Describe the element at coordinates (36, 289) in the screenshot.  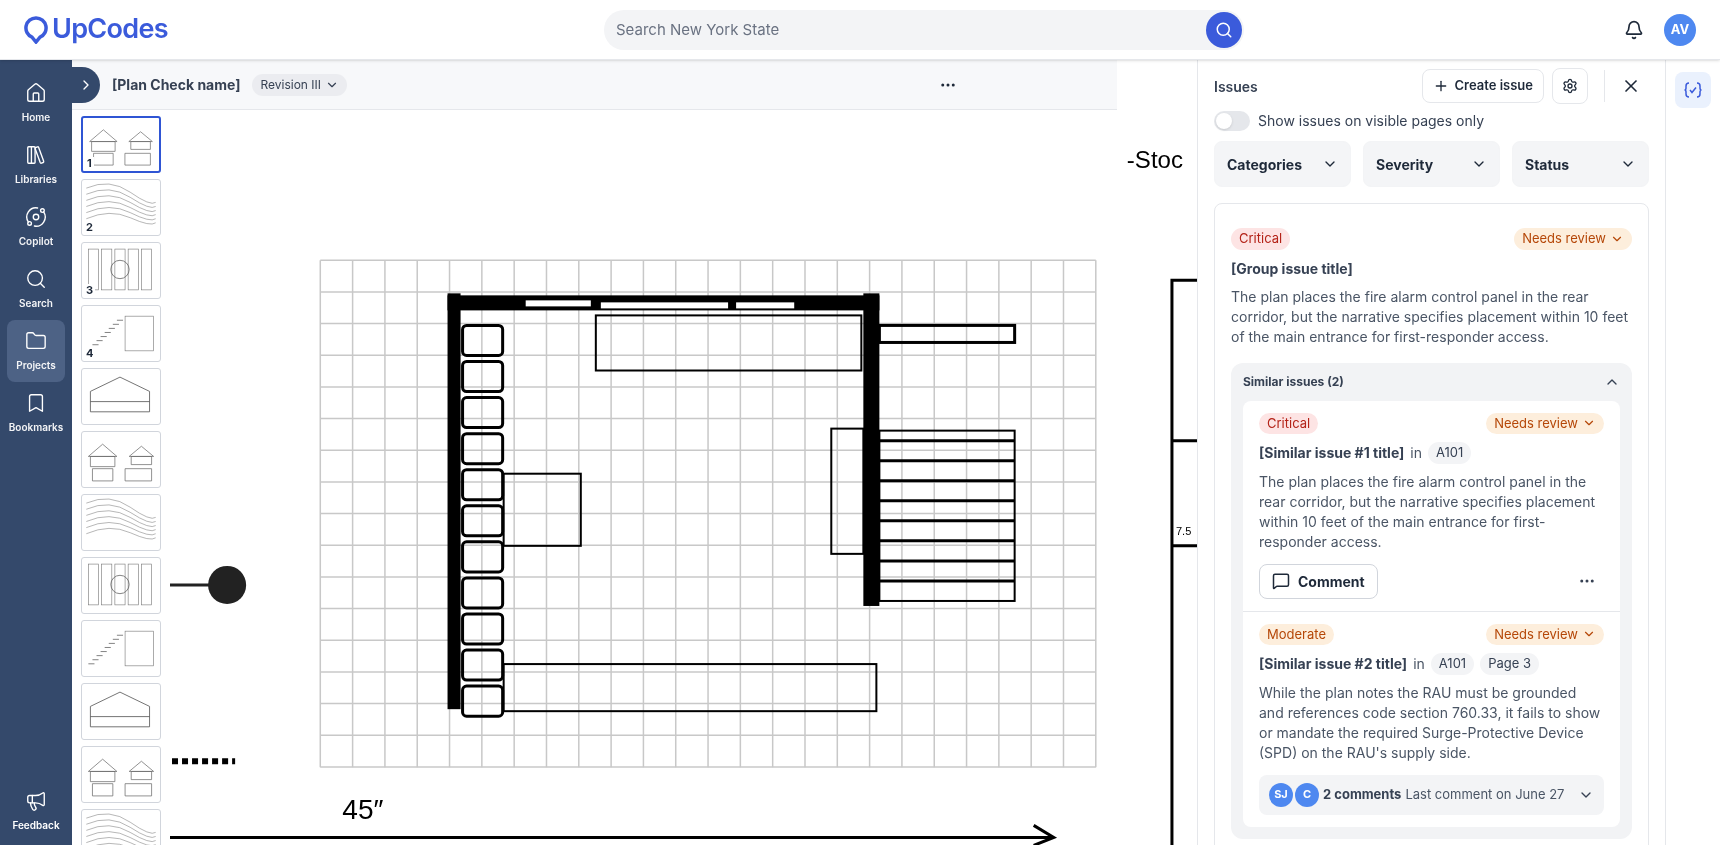
I see `nav-item: Search` at that location.